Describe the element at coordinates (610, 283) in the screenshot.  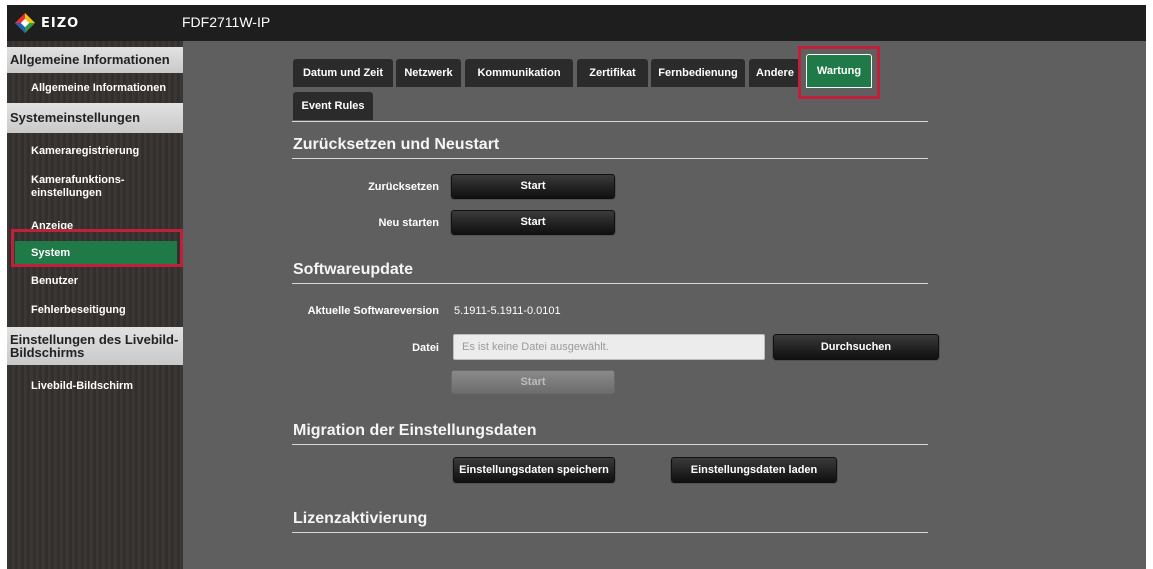
I see `section-divider-software-update` at that location.